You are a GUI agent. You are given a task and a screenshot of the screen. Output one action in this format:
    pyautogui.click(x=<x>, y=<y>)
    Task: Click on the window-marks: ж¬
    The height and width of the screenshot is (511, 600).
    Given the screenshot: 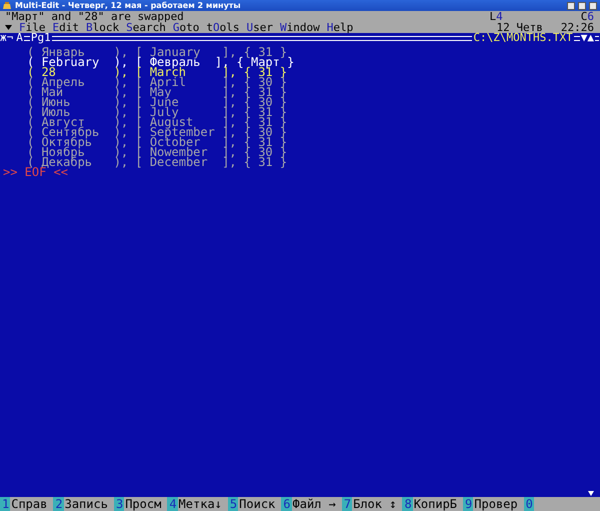 What is the action you would take?
    pyautogui.click(x=7, y=38)
    